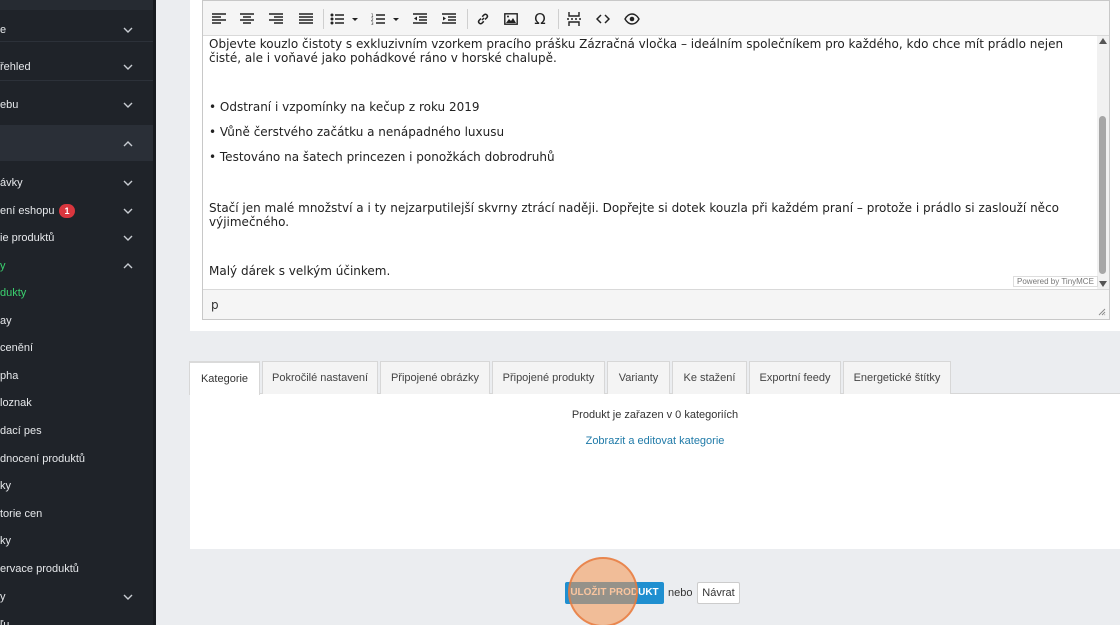 The height and width of the screenshot is (625, 1120). What do you see at coordinates (1103, 41) in the screenshot?
I see `scroll-up-arrow-icon` at bounding box center [1103, 41].